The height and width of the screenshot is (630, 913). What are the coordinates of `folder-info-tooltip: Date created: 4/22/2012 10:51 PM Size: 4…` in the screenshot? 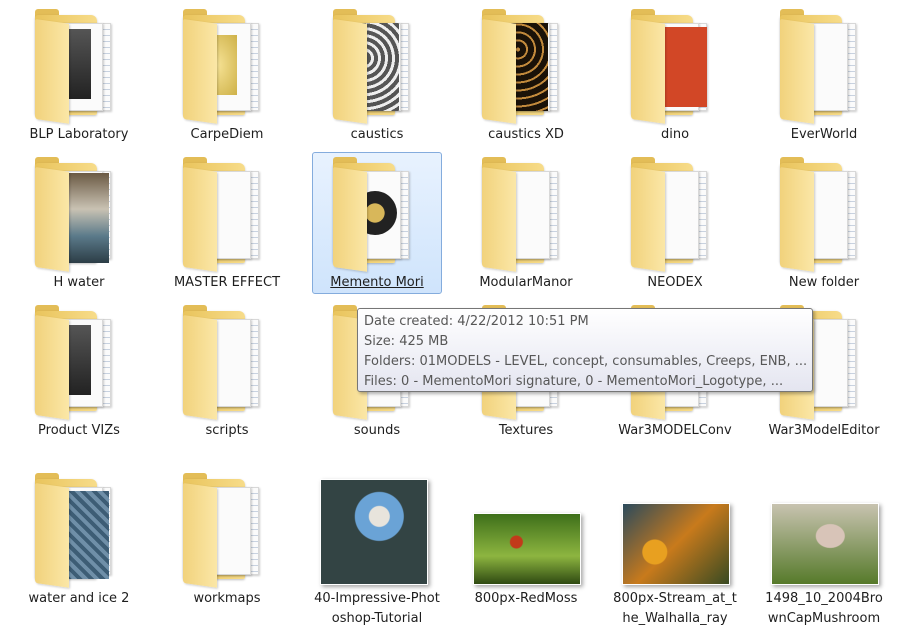 It's located at (585, 350).